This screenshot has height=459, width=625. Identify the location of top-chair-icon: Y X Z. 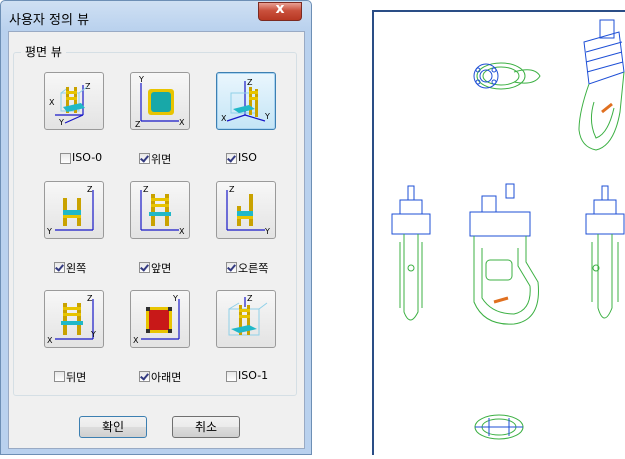
(160, 101).